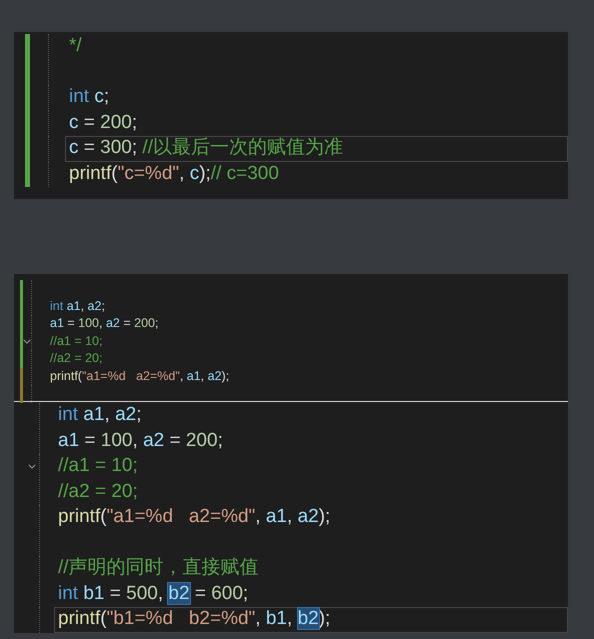 The height and width of the screenshot is (639, 594). I want to click on code-line: printf("b1=%d b2=%d", b1, b2);, so click(194, 620).